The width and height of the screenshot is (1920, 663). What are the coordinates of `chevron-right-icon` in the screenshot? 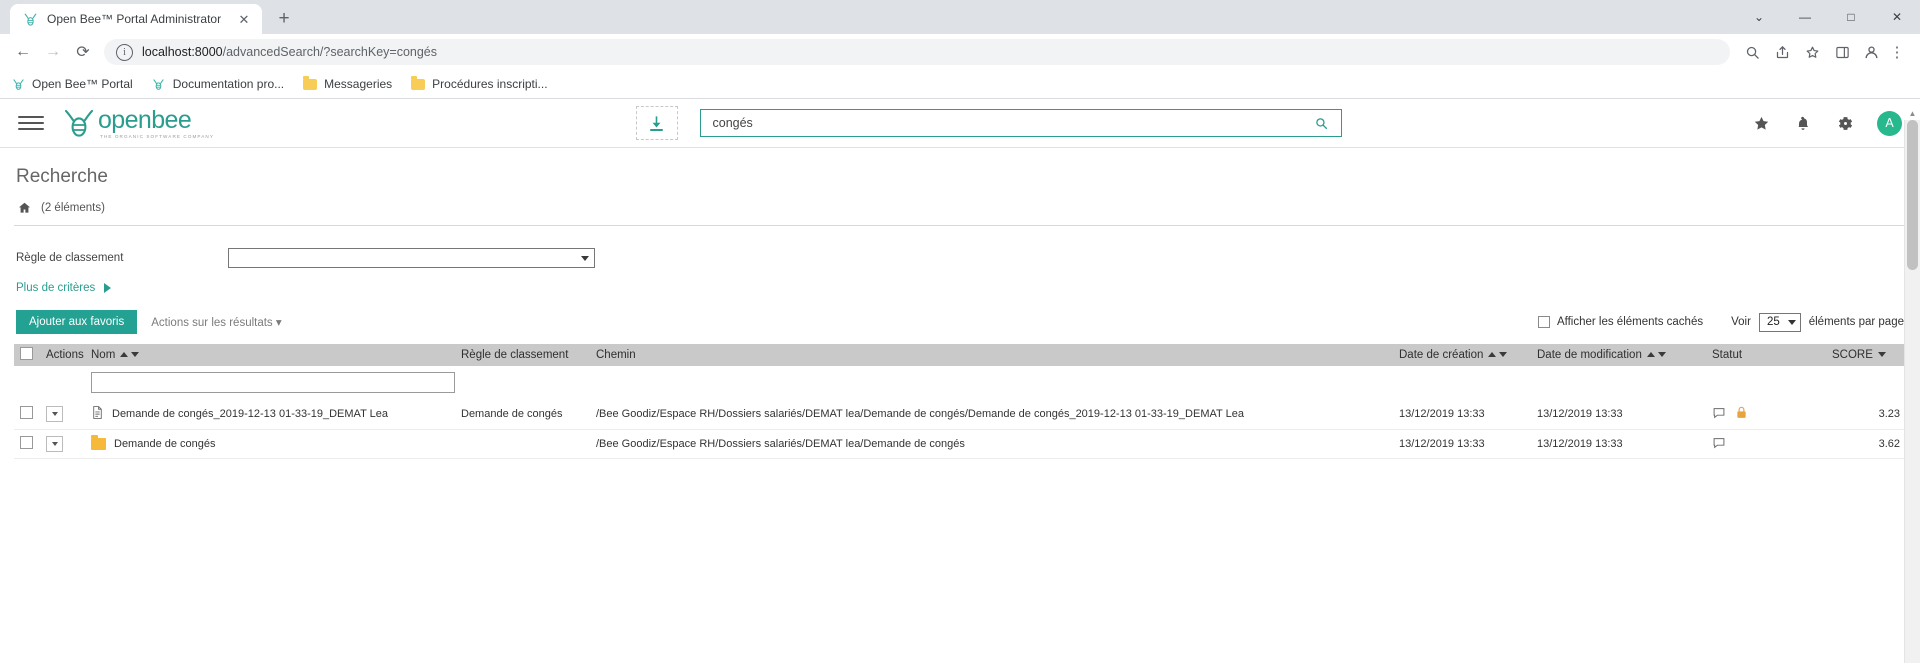 It's located at (108, 288).